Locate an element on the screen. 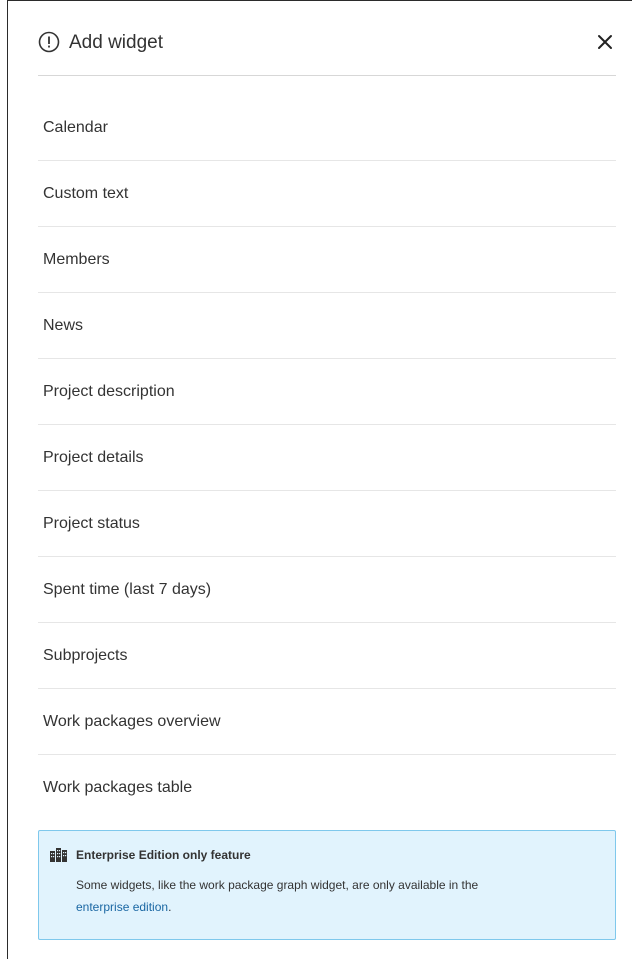  widget-item-project-status: Project status is located at coordinates (327, 524).